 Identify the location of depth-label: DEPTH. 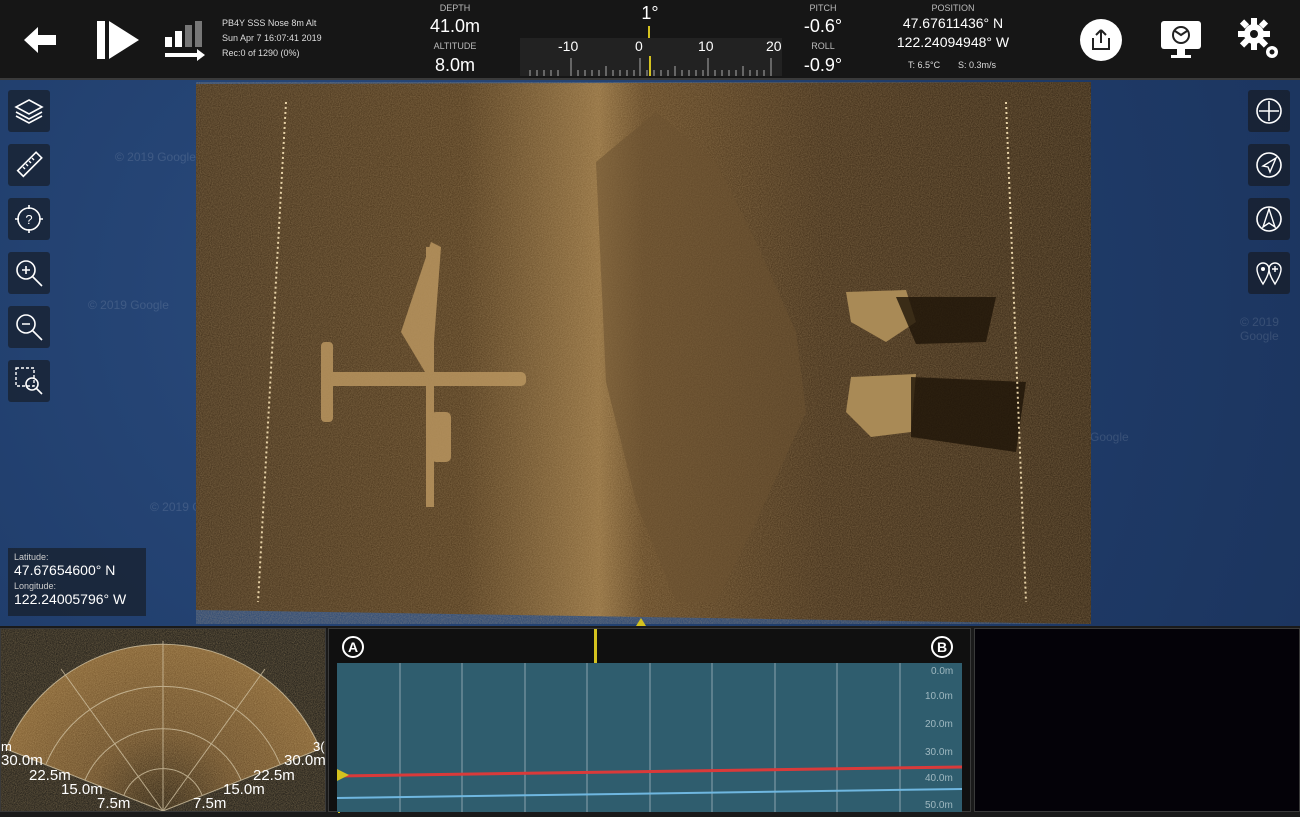
(455, 8).